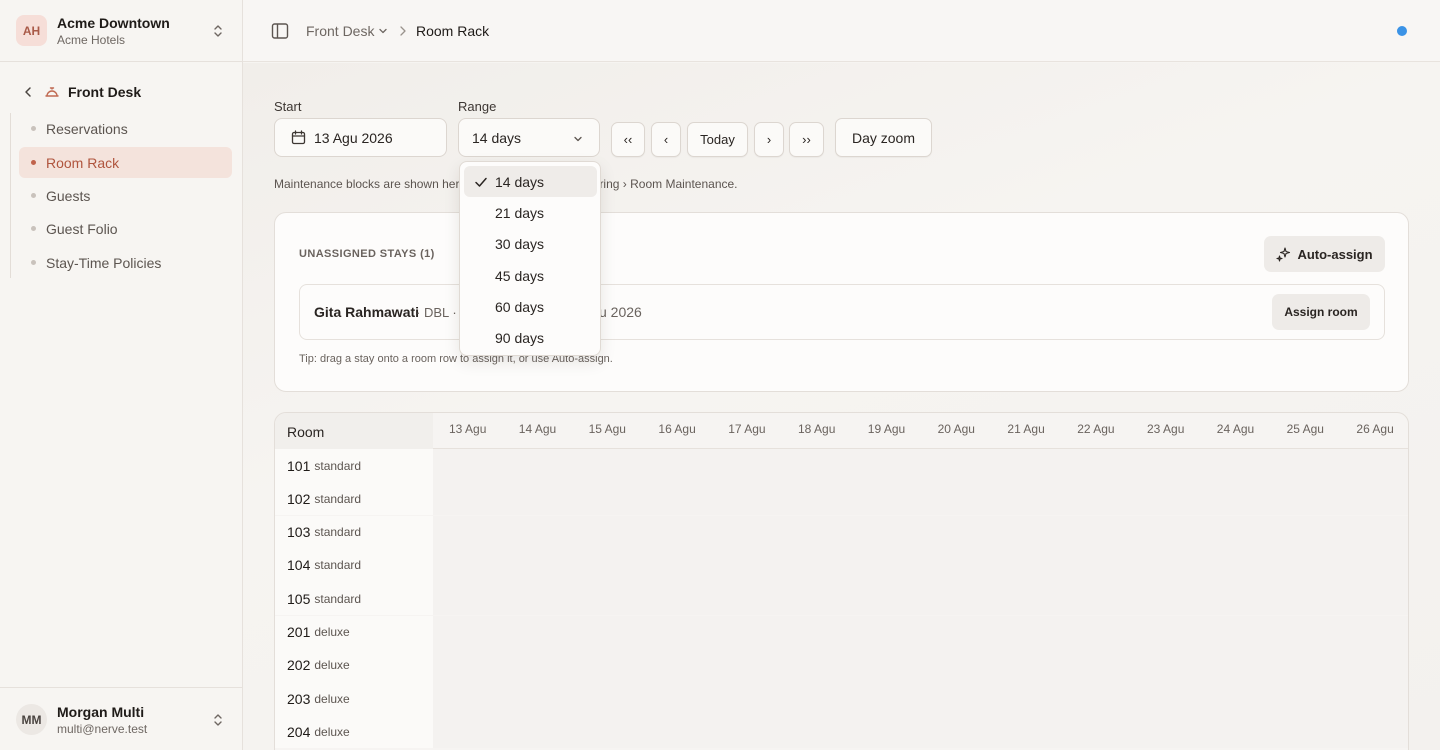 This screenshot has width=1440, height=750. Describe the element at coordinates (299, 532) in the screenshot. I see `room-number: 103` at that location.